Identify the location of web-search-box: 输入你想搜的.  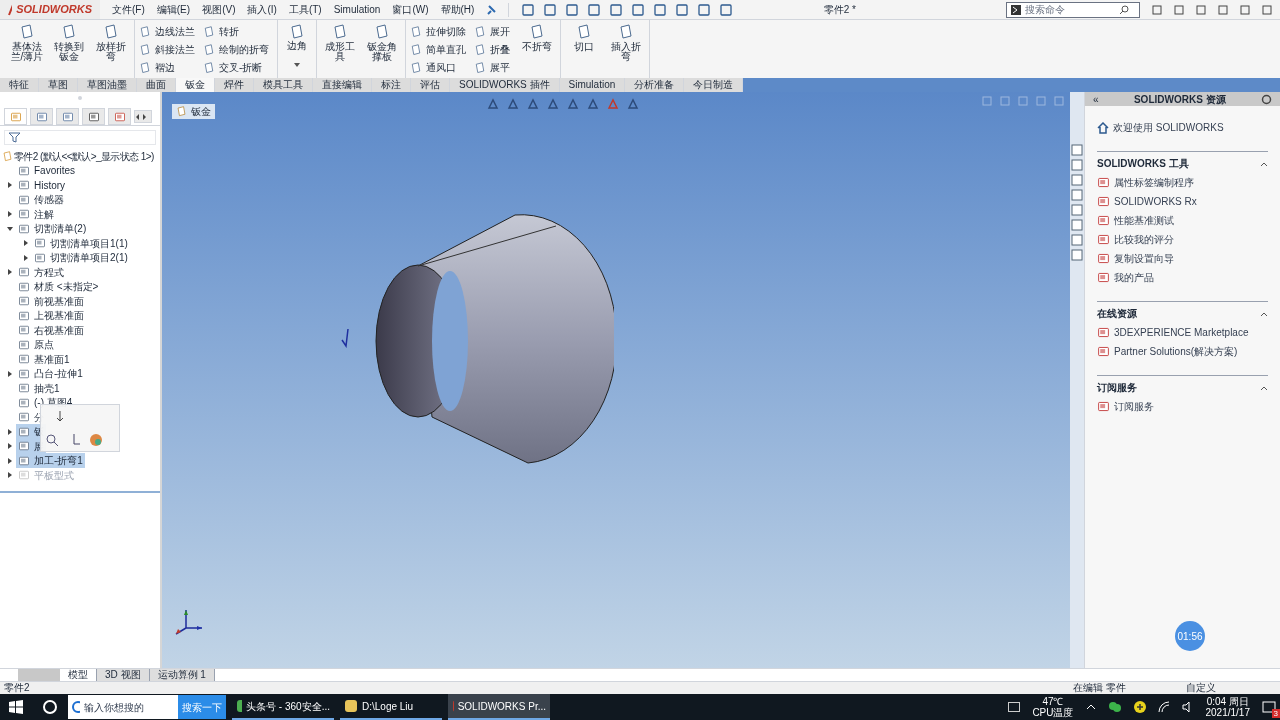
(123, 707).